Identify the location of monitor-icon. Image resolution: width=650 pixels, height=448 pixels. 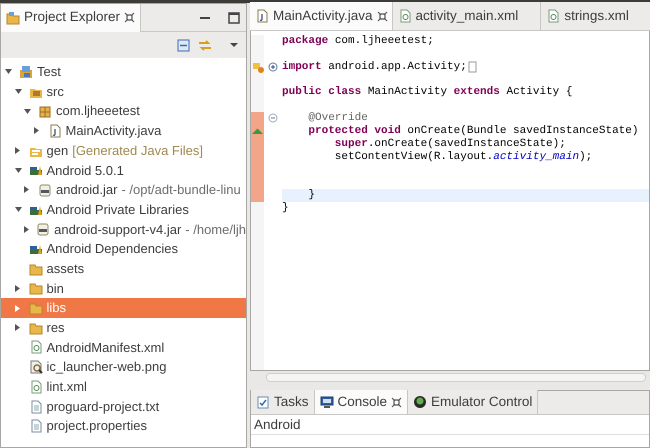
(327, 402).